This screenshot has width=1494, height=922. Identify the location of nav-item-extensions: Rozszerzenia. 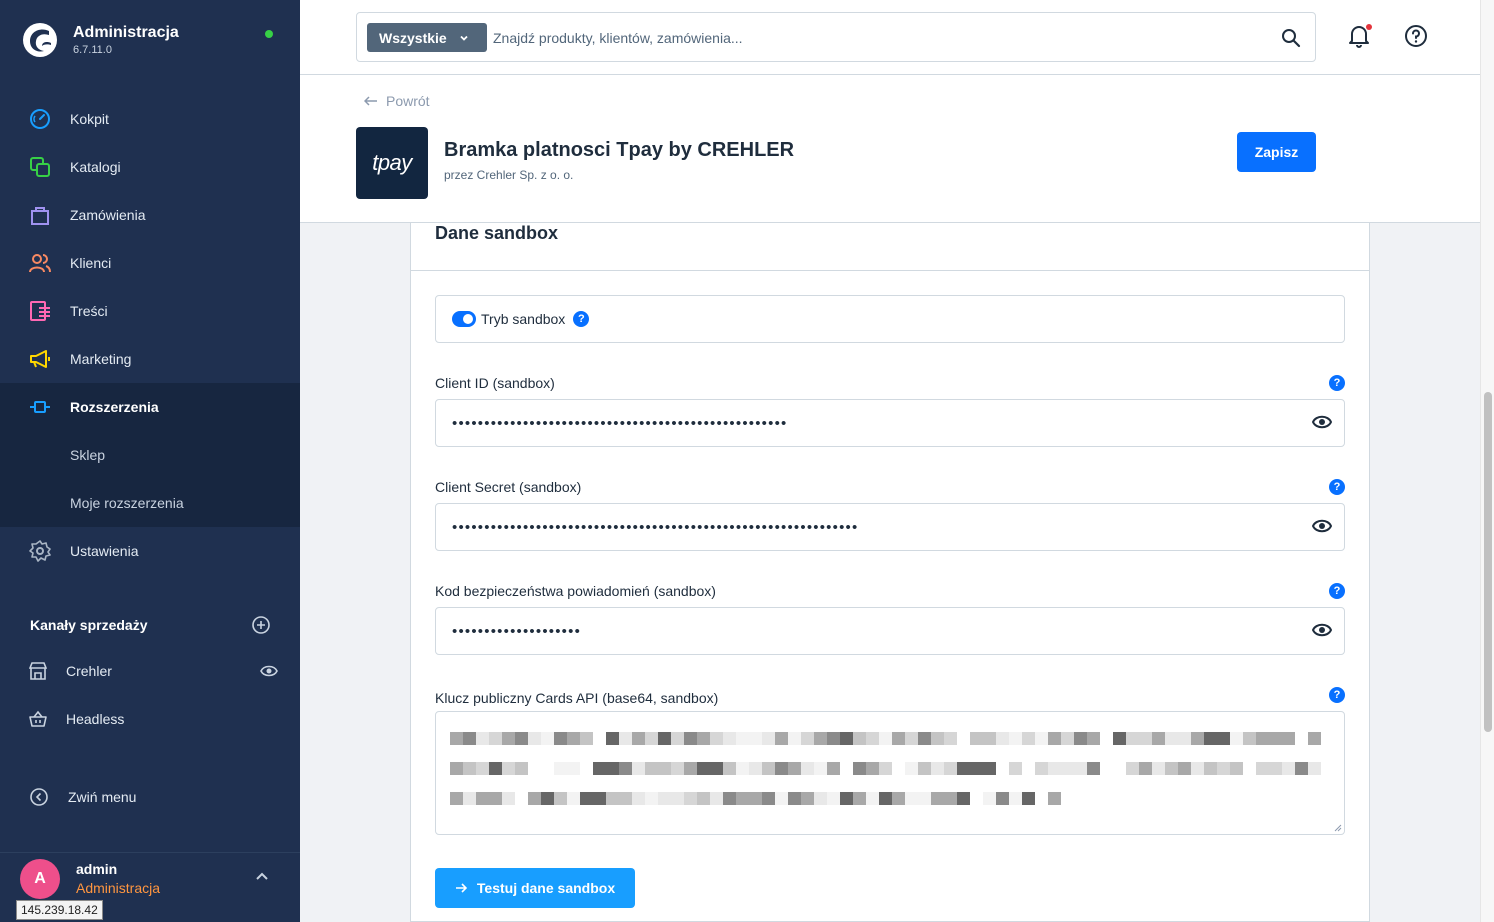
(150, 407).